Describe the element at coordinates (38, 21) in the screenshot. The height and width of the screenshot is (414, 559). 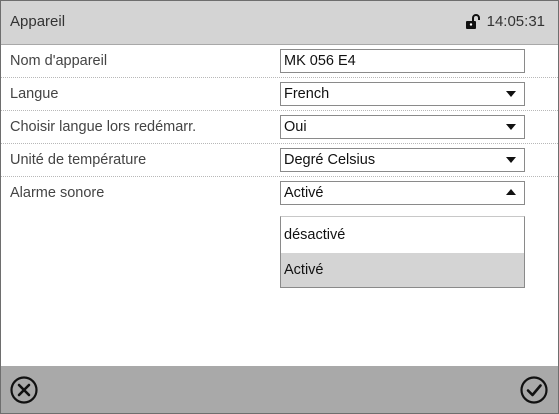
I see `page-title: Appareil` at that location.